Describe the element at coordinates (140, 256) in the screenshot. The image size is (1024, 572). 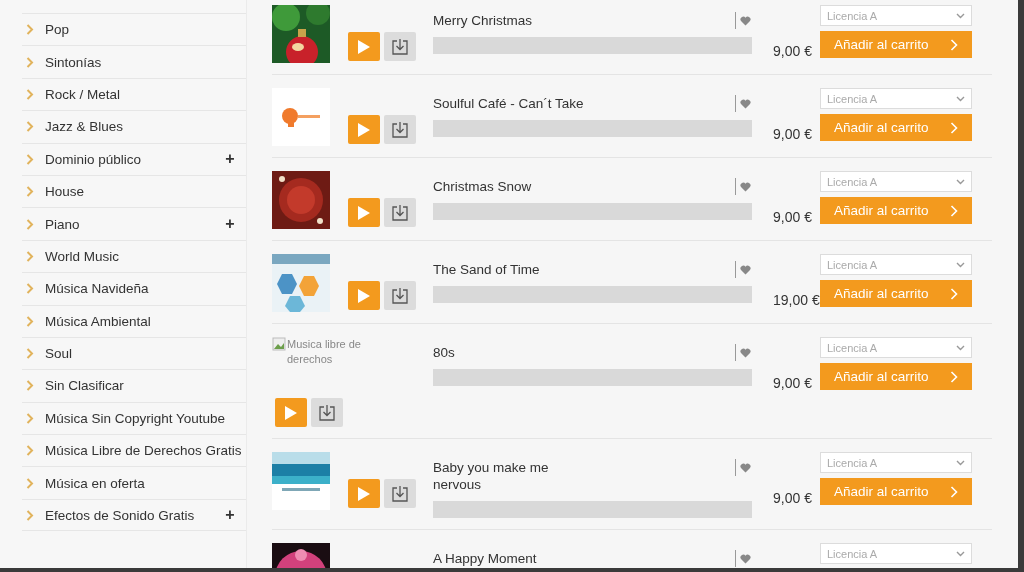
I see `category-link: World Music` at that location.